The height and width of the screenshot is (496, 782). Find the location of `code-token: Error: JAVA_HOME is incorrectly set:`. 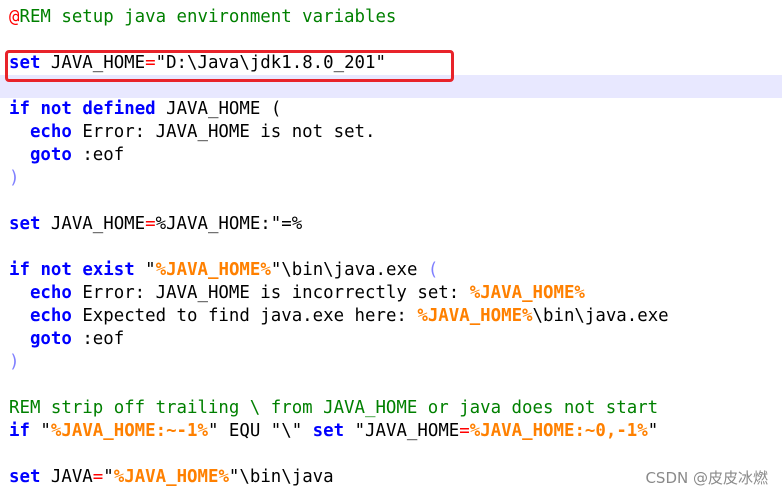

code-token: Error: JAVA_HOME is incorrectly set: is located at coordinates (270, 293).